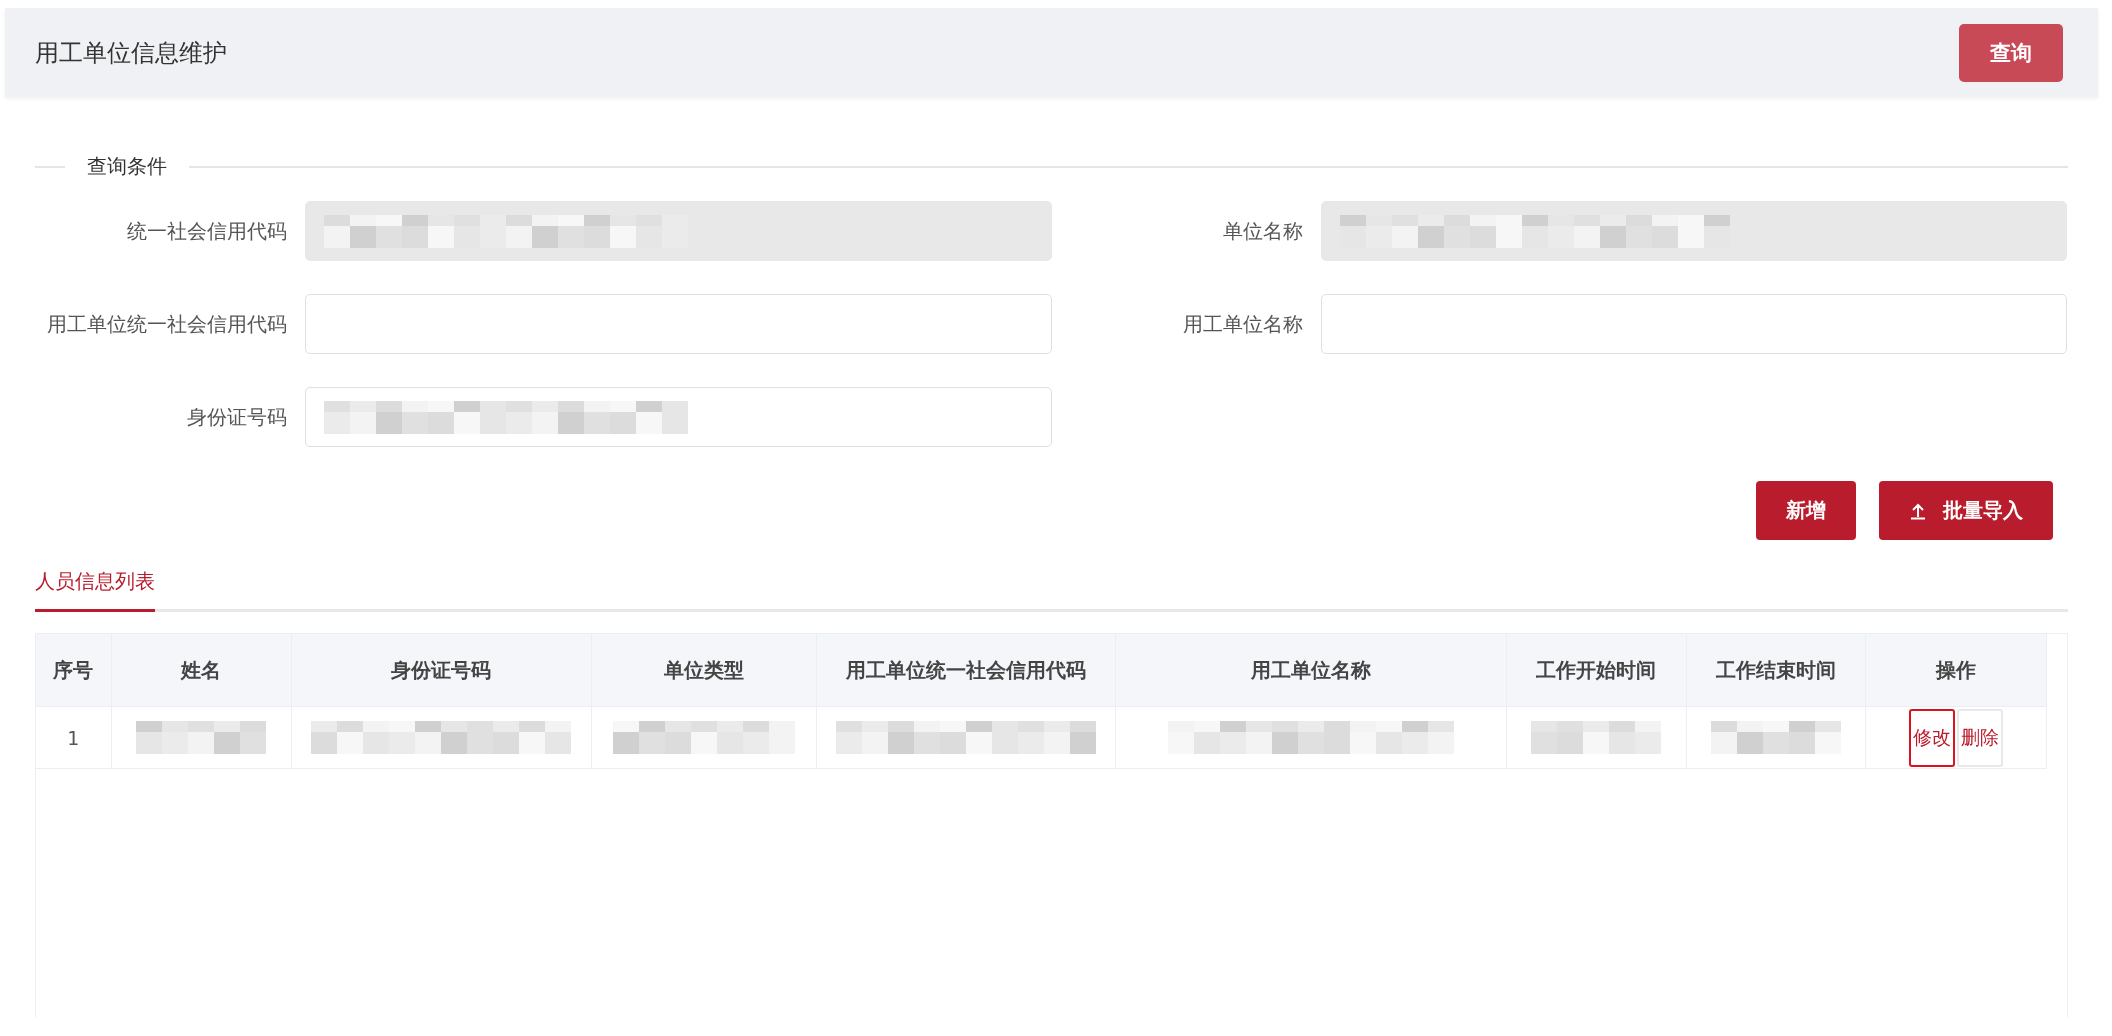 The height and width of the screenshot is (1036, 2112). I want to click on query-button: 查询, so click(2011, 52).